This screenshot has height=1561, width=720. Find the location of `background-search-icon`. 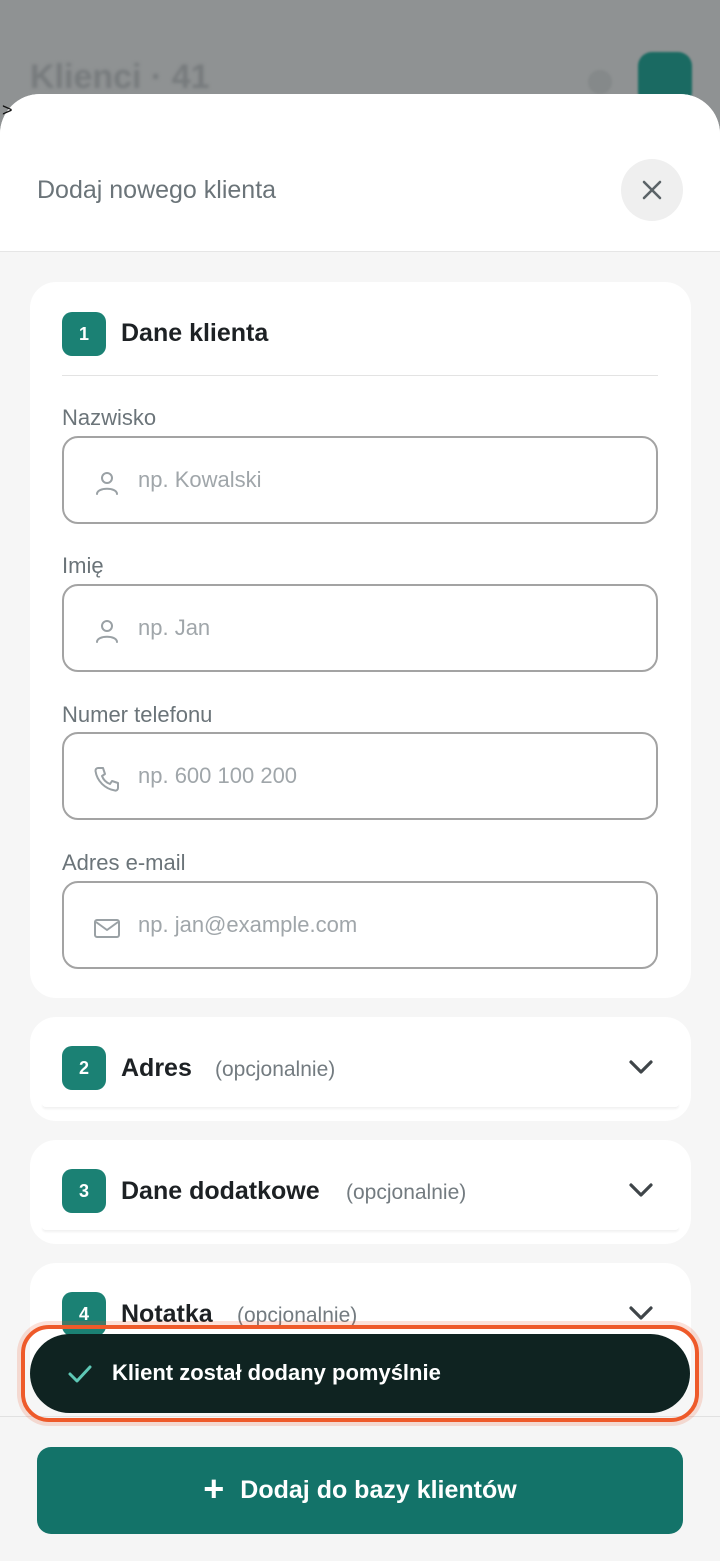

background-search-icon is located at coordinates (600, 82).